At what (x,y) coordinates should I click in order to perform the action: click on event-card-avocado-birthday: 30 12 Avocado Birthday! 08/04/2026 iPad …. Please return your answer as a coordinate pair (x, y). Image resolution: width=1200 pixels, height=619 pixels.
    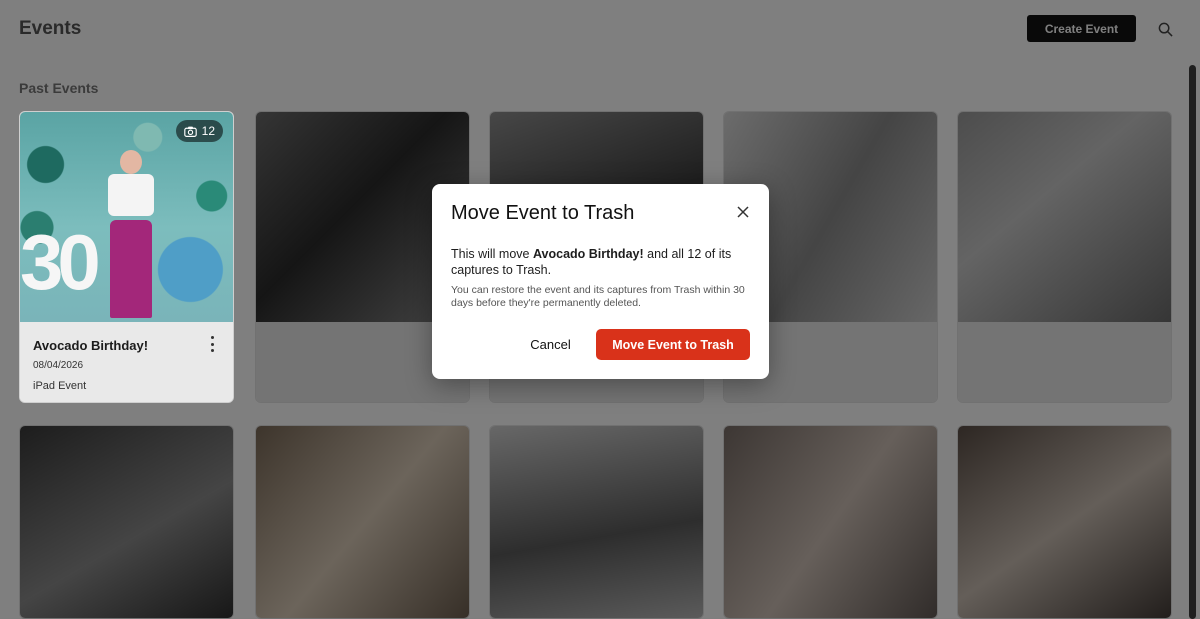
    Looking at the image, I should click on (126, 257).